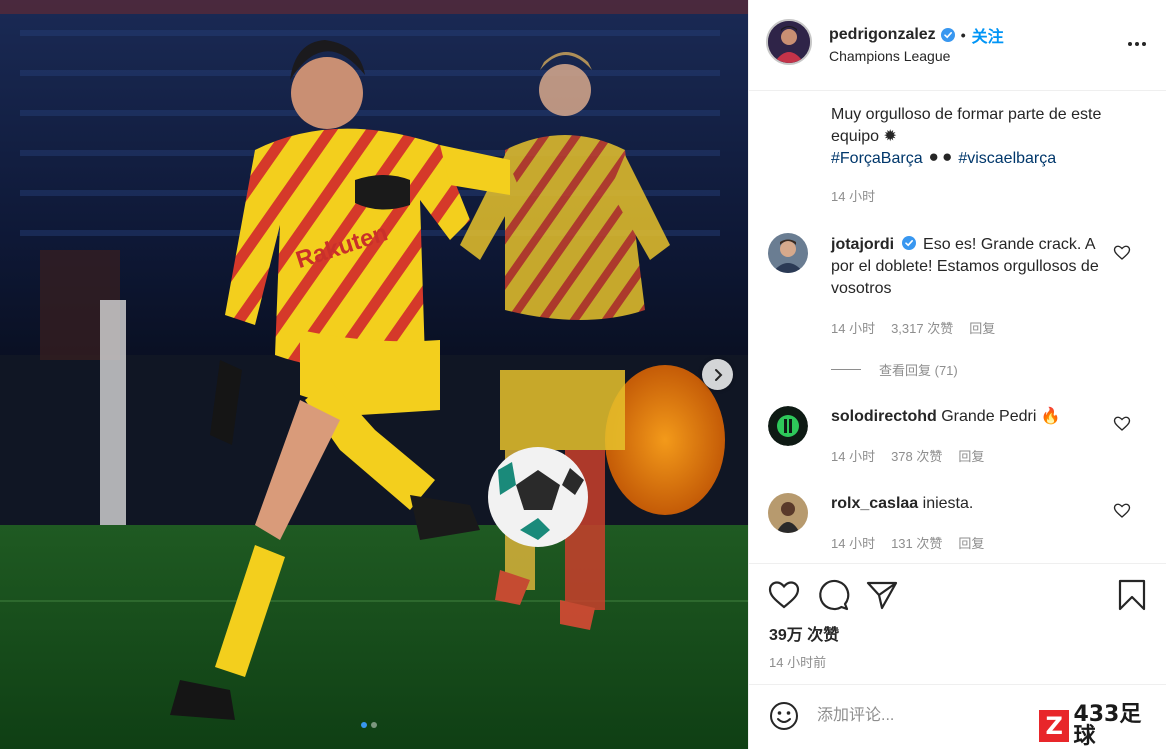 The height and width of the screenshot is (749, 1166). What do you see at coordinates (804, 633) in the screenshot?
I see `likes-count: 39万 次赞` at bounding box center [804, 633].